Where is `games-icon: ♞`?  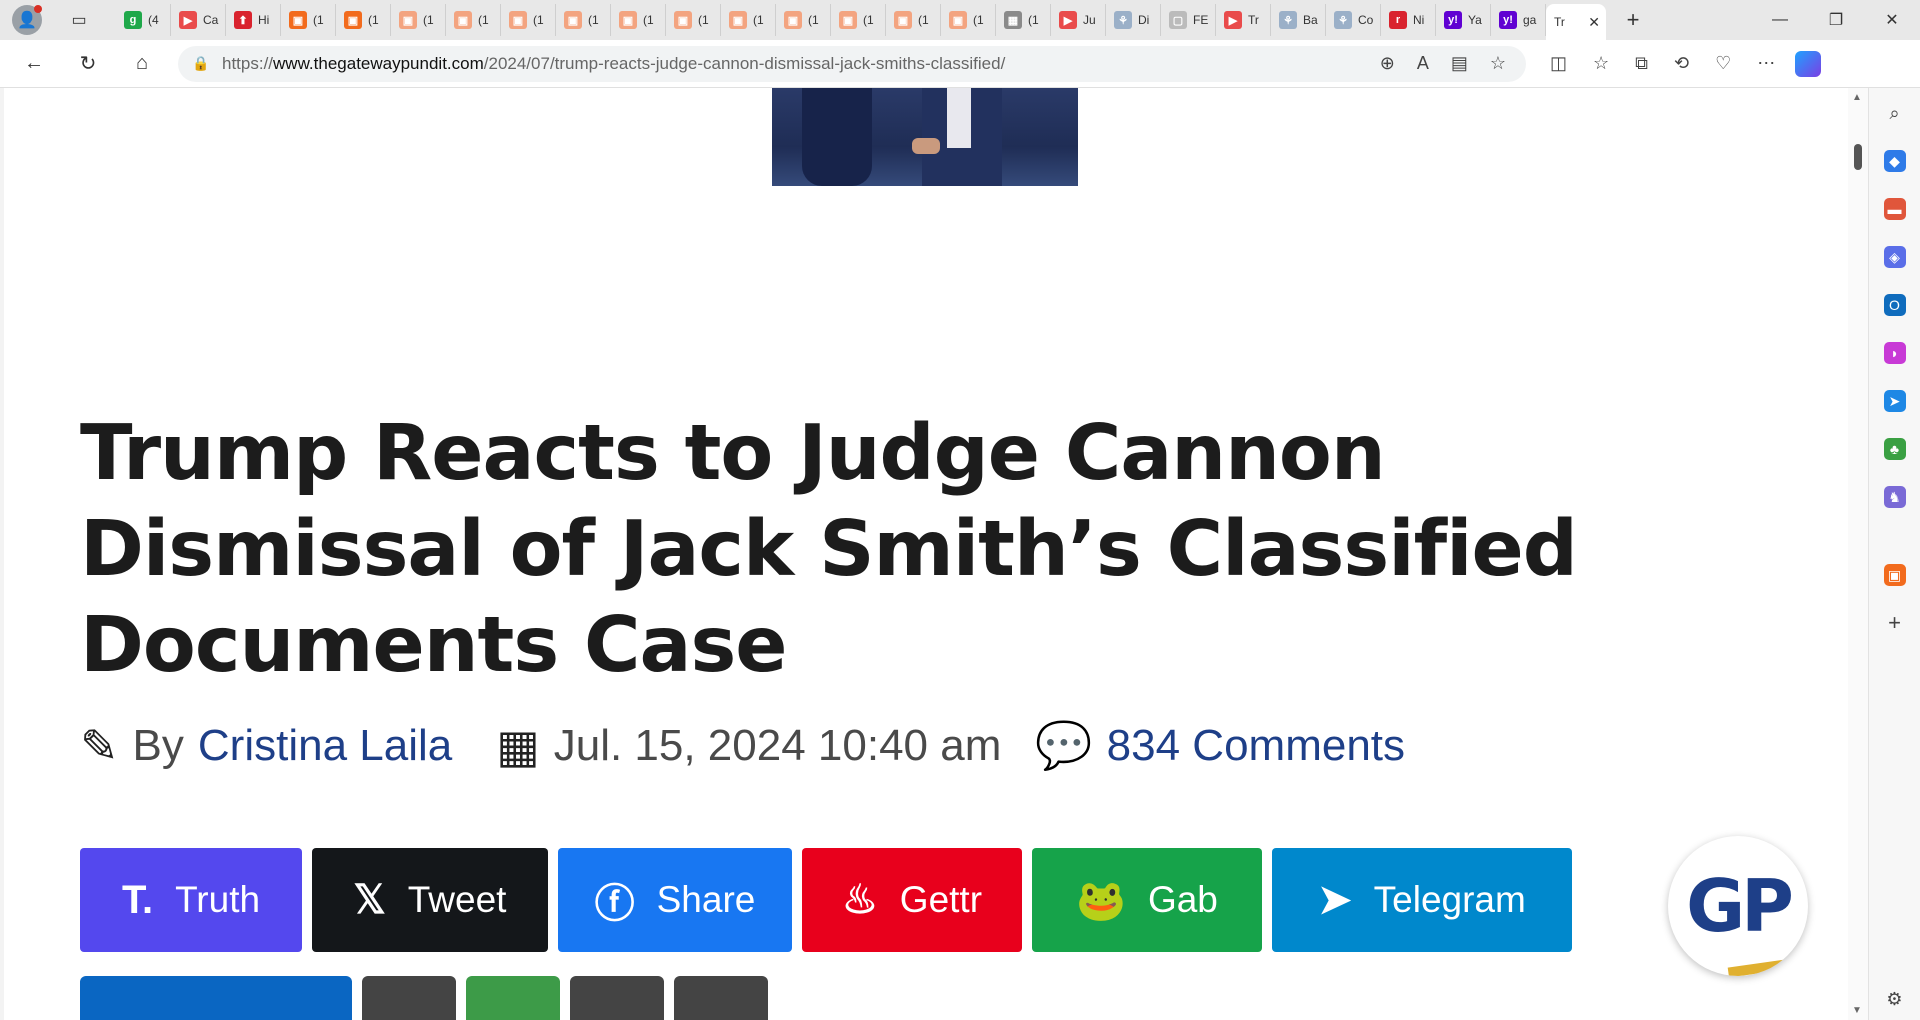 games-icon: ♞ is located at coordinates (1894, 497).